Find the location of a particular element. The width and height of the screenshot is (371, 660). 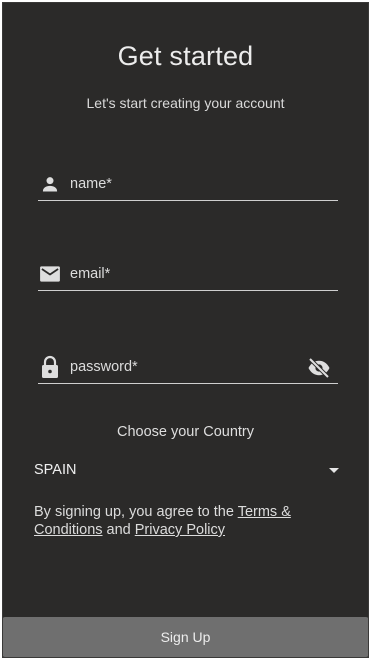

country-label: Choose your Country is located at coordinates (185, 432).